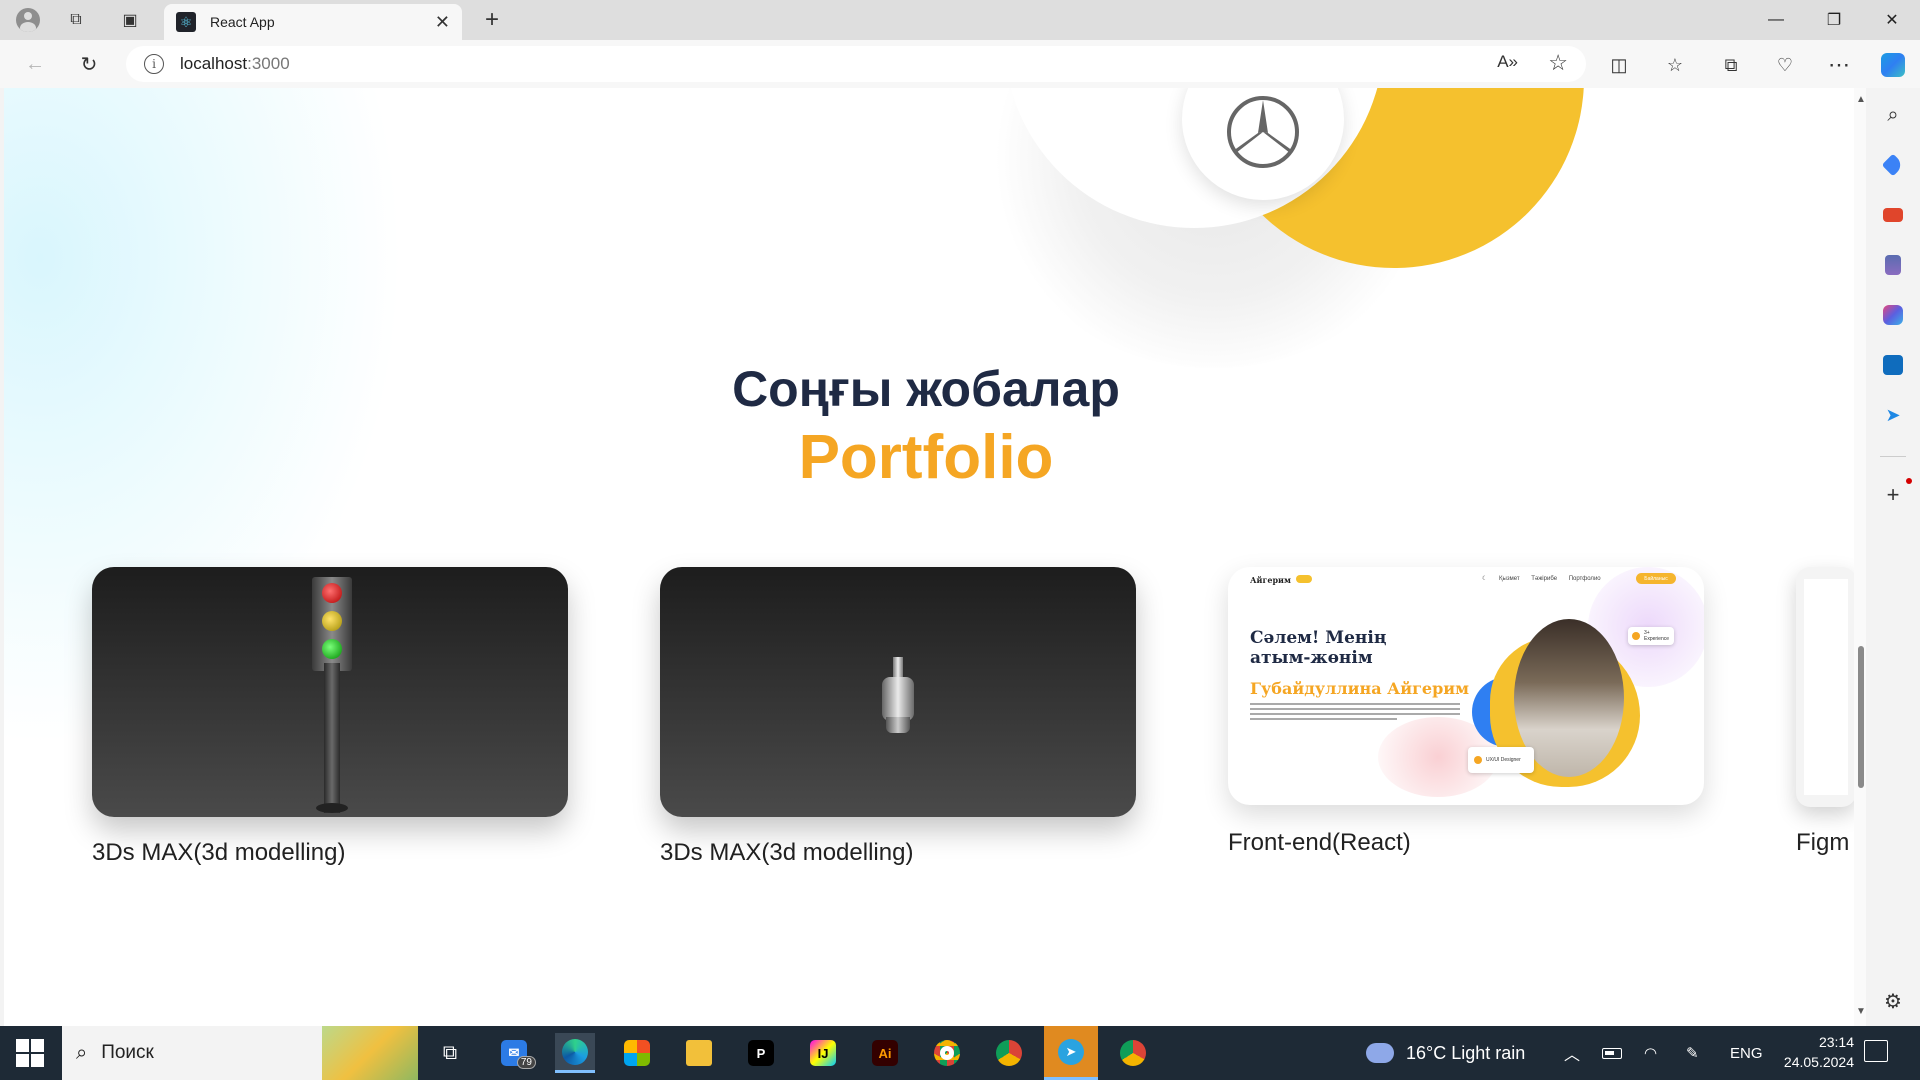 This screenshot has height=1080, width=1920. What do you see at coordinates (1071, 1053) in the screenshot?
I see `telegram-icon: ➤` at bounding box center [1071, 1053].